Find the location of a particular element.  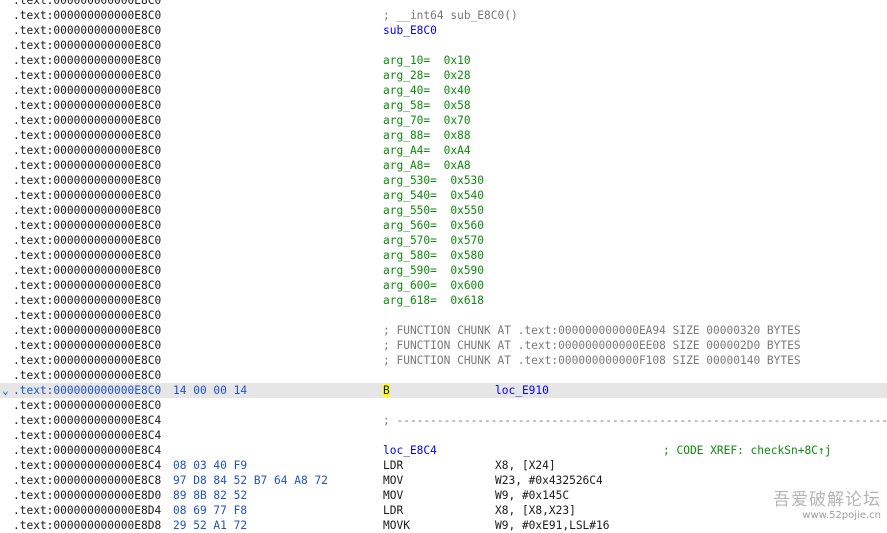

listing-line: .text:000000000000E8C0 arg_618= 0x618 is located at coordinates (443, 300).